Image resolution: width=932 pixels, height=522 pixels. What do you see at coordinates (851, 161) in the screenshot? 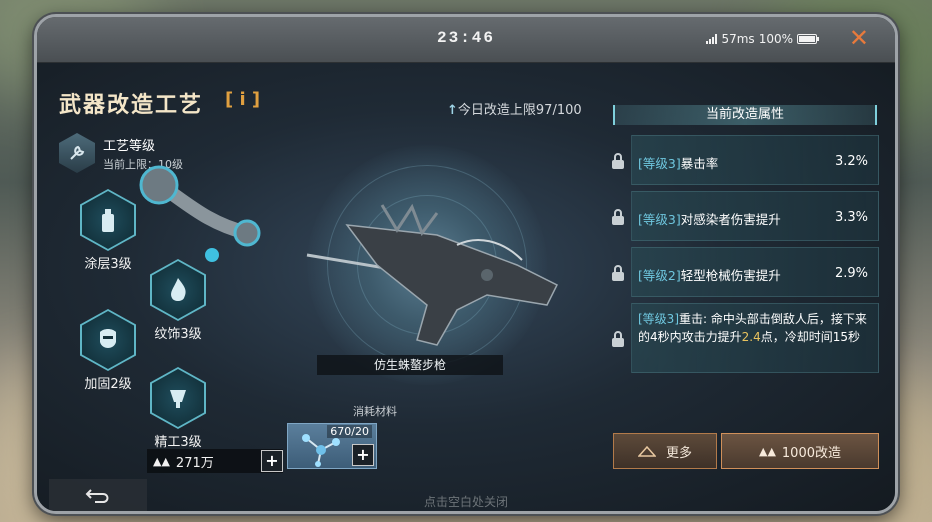
I see `attribute-value: 3.2%` at bounding box center [851, 161].